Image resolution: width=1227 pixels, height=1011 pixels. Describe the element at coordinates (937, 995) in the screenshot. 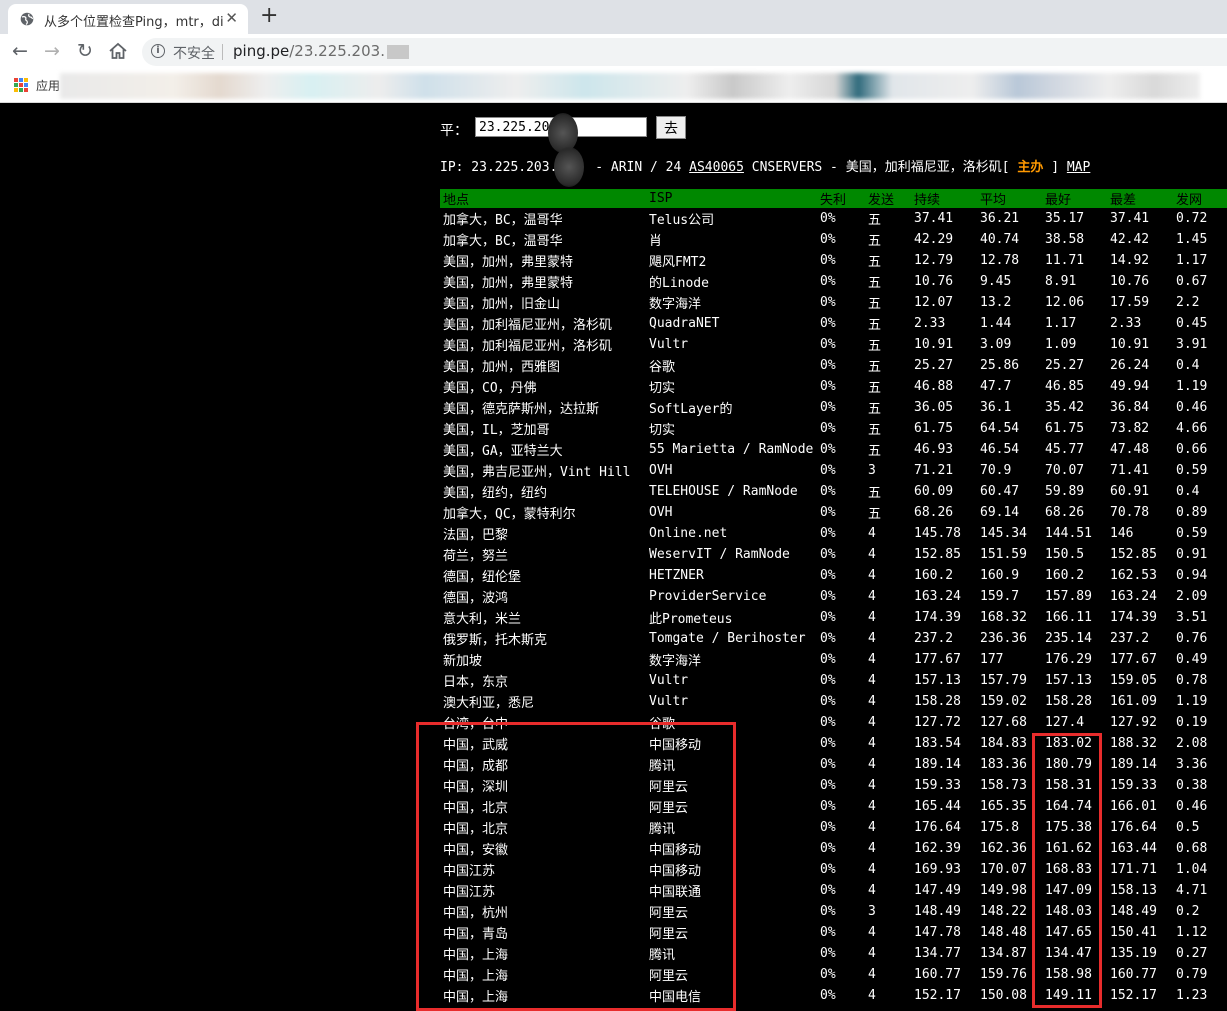

I see `table-cell: 152.17` at that location.